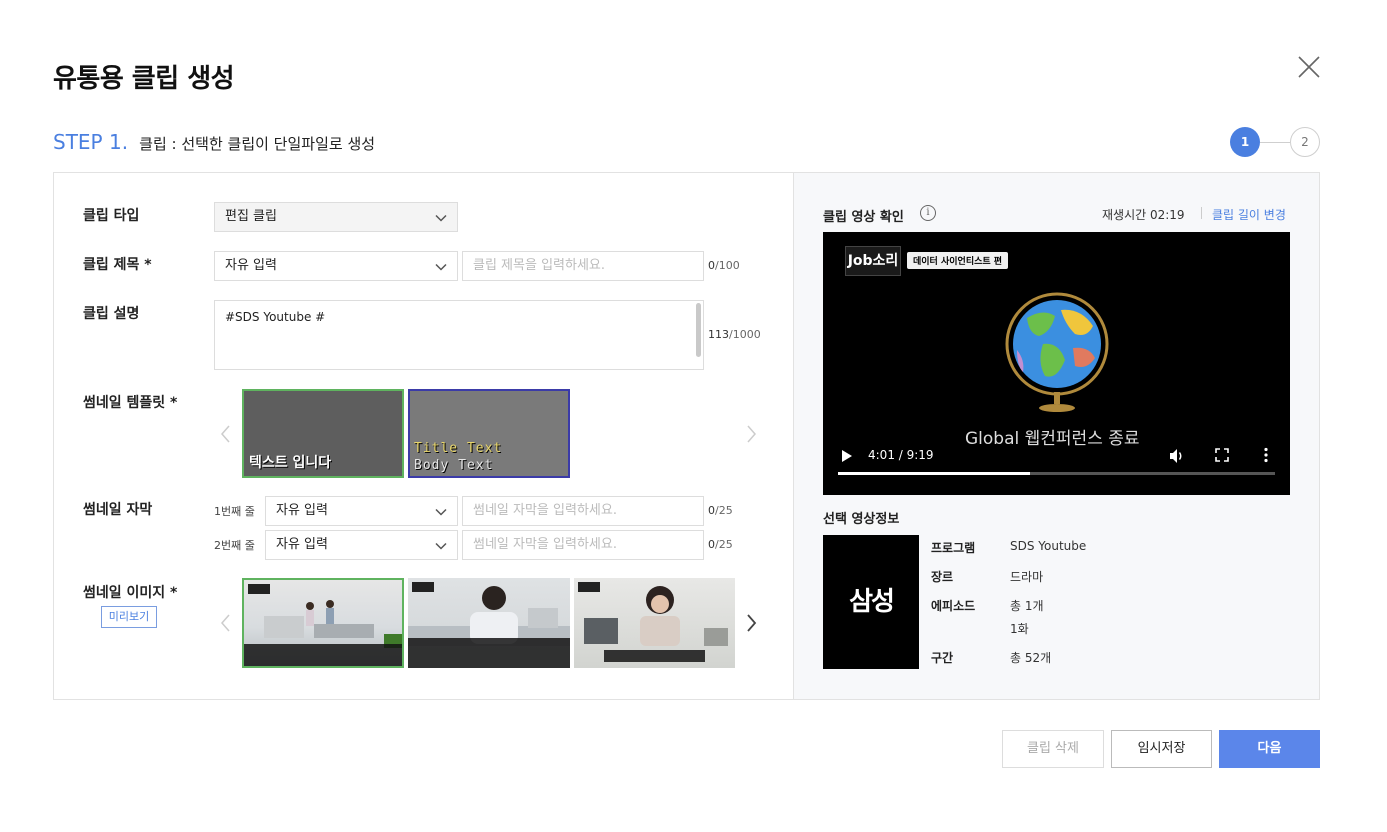 The image size is (1387, 832). What do you see at coordinates (454, 465) in the screenshot?
I see `template-2-body: Body Text` at bounding box center [454, 465].